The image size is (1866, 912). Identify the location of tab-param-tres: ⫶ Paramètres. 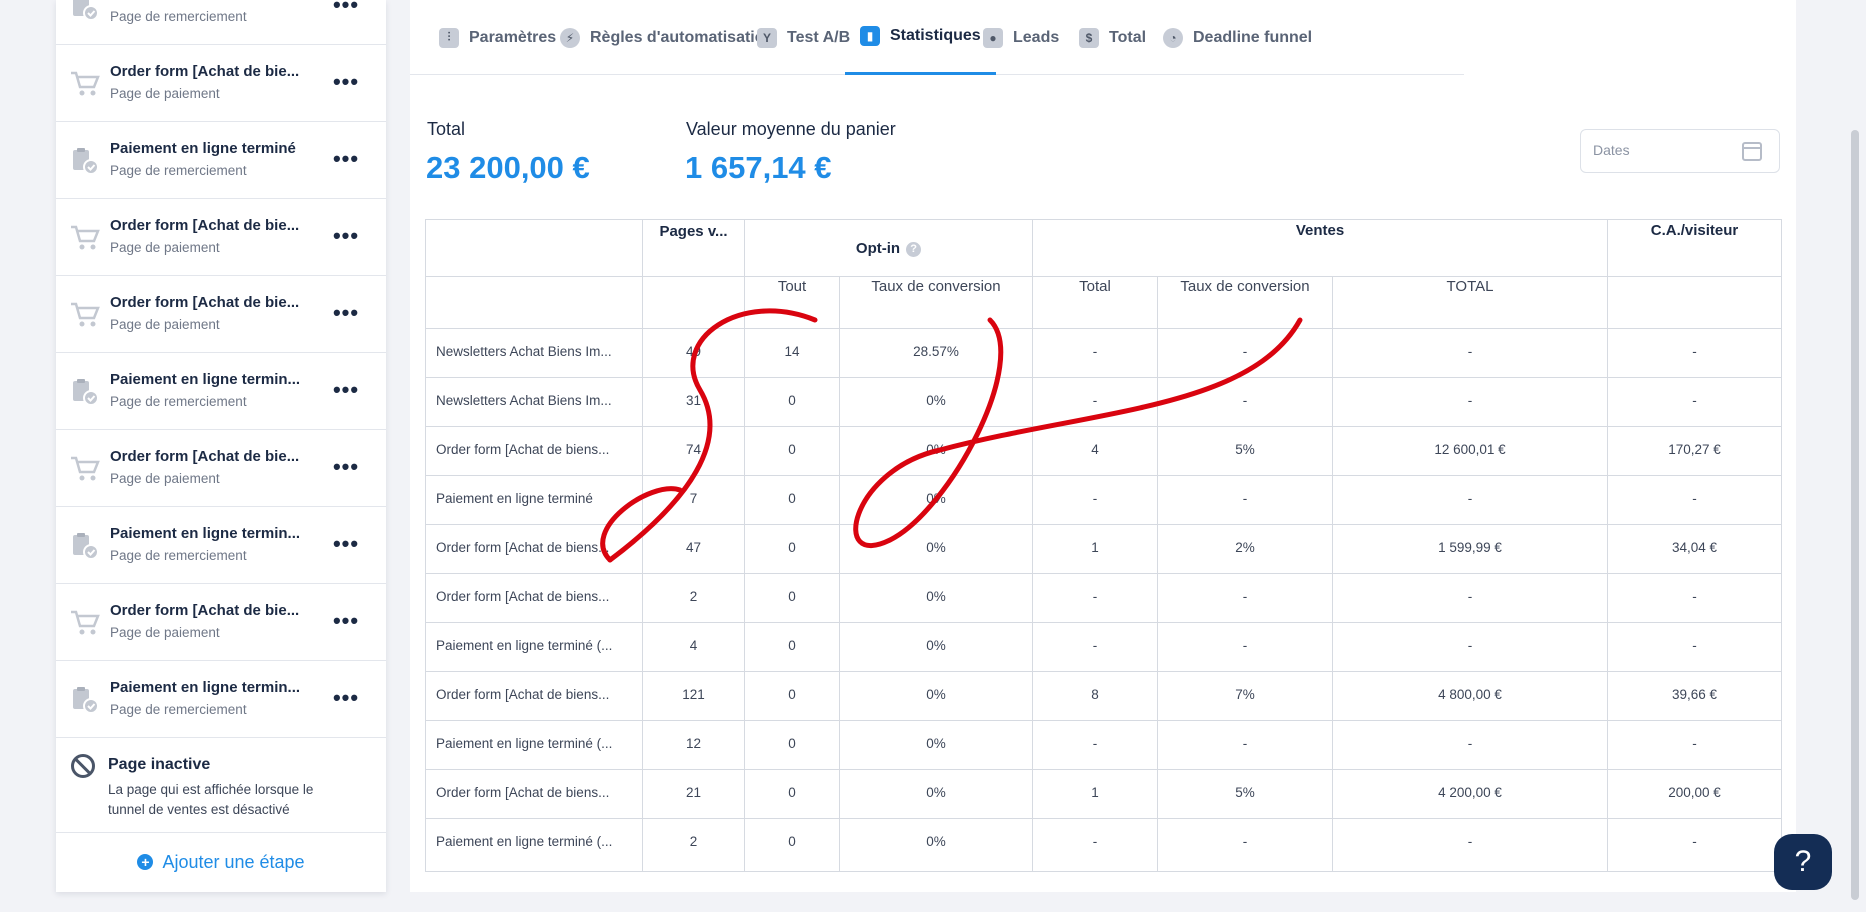
(497, 37).